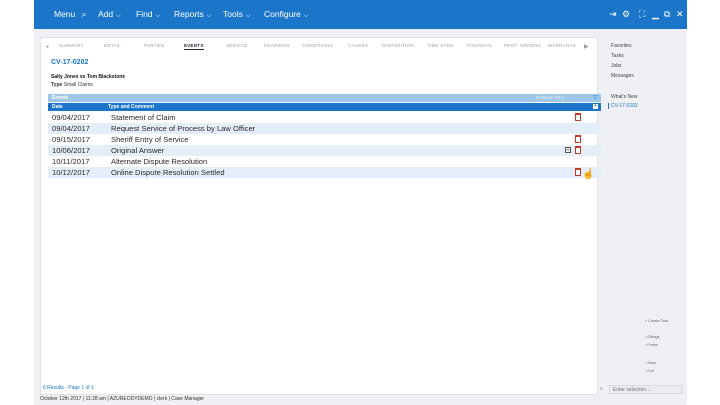 Image resolution: width=720 pixels, height=405 pixels. What do you see at coordinates (112, 45) in the screenshot?
I see `tab-detail: DETAIL` at bounding box center [112, 45].